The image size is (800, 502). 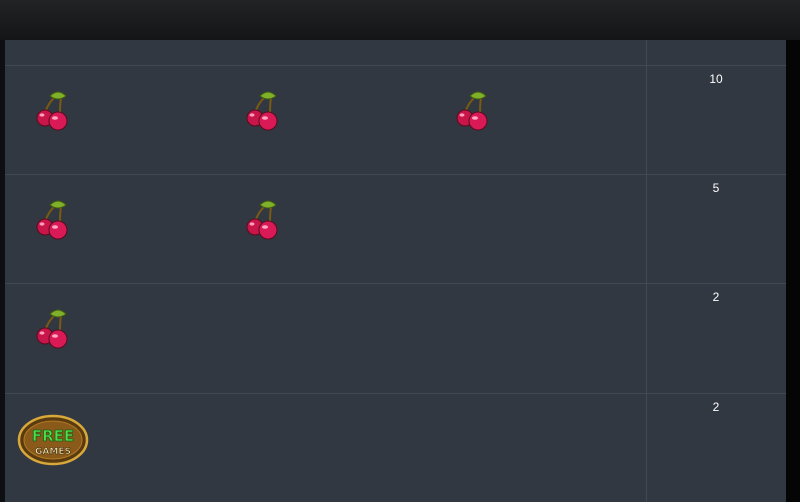 I want to click on free-games-label-bottom: GAMES, so click(x=53, y=452).